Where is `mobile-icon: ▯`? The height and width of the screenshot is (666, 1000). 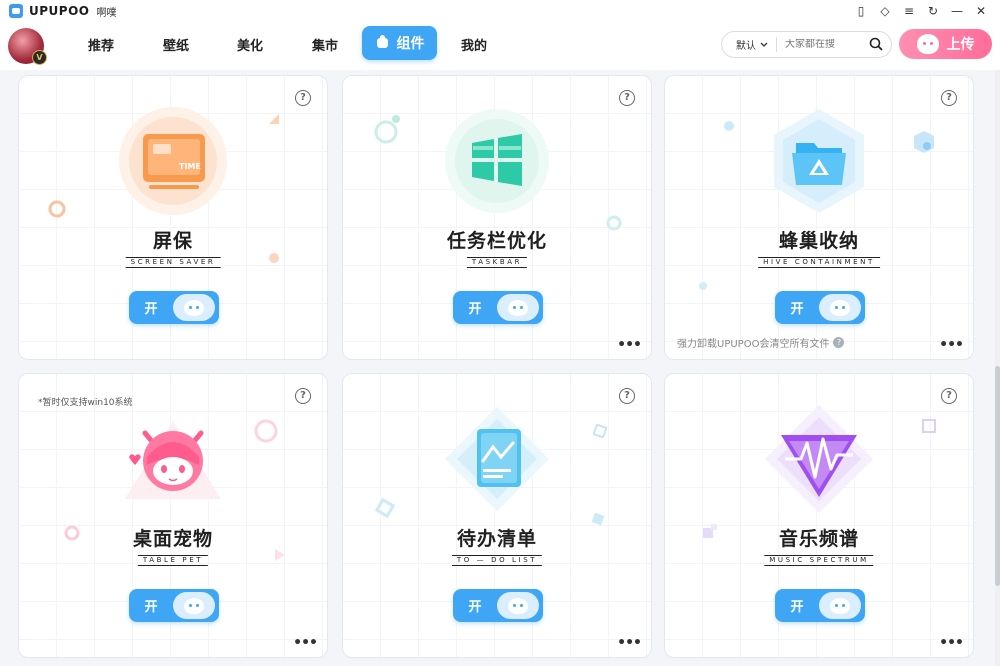
mobile-icon: ▯ is located at coordinates (861, 11).